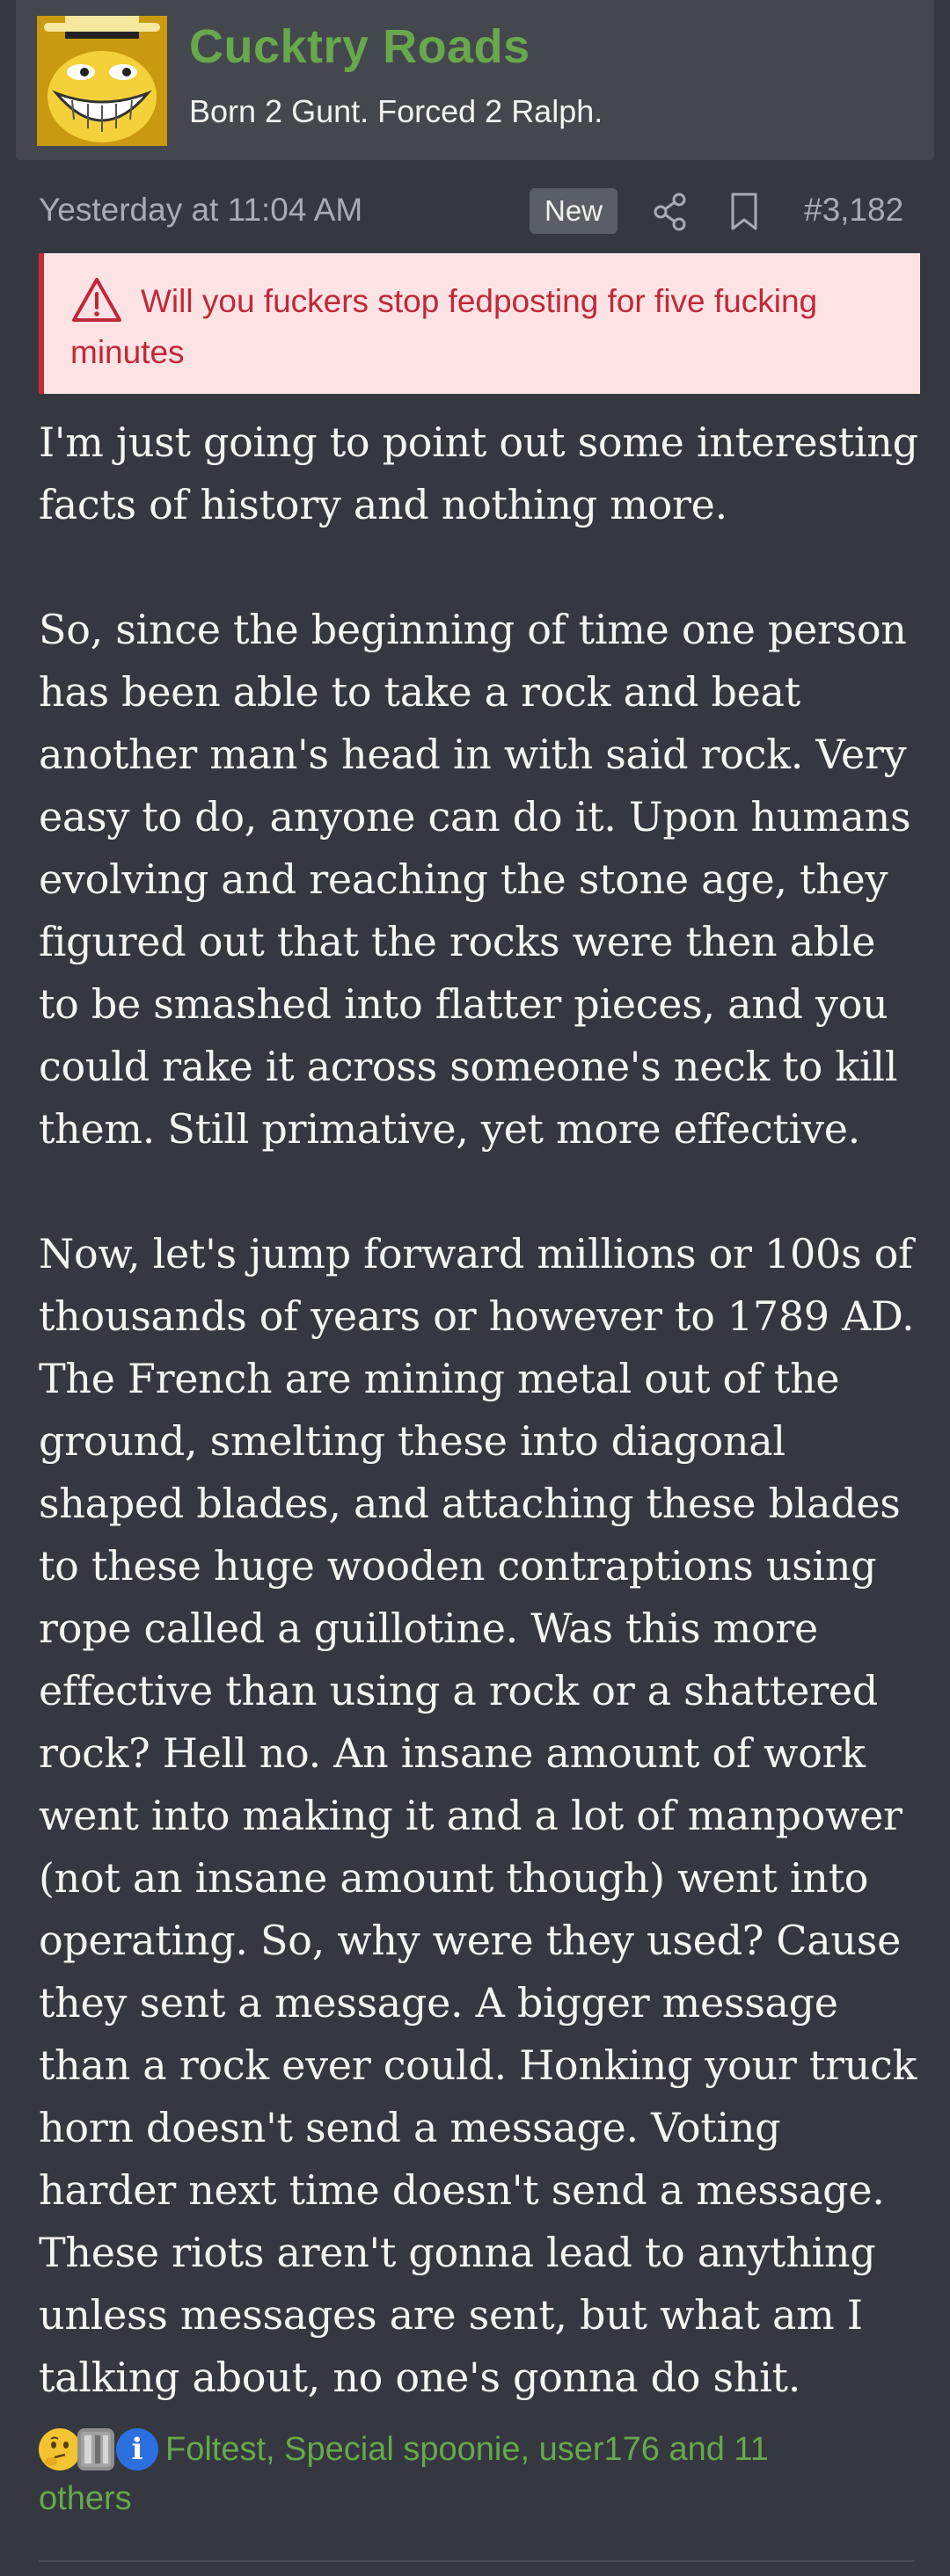 This screenshot has height=2576, width=950. Describe the element at coordinates (396, 111) in the screenshot. I see `user-title: Born 2 Gunt. Forced 2 Ralph.` at that location.